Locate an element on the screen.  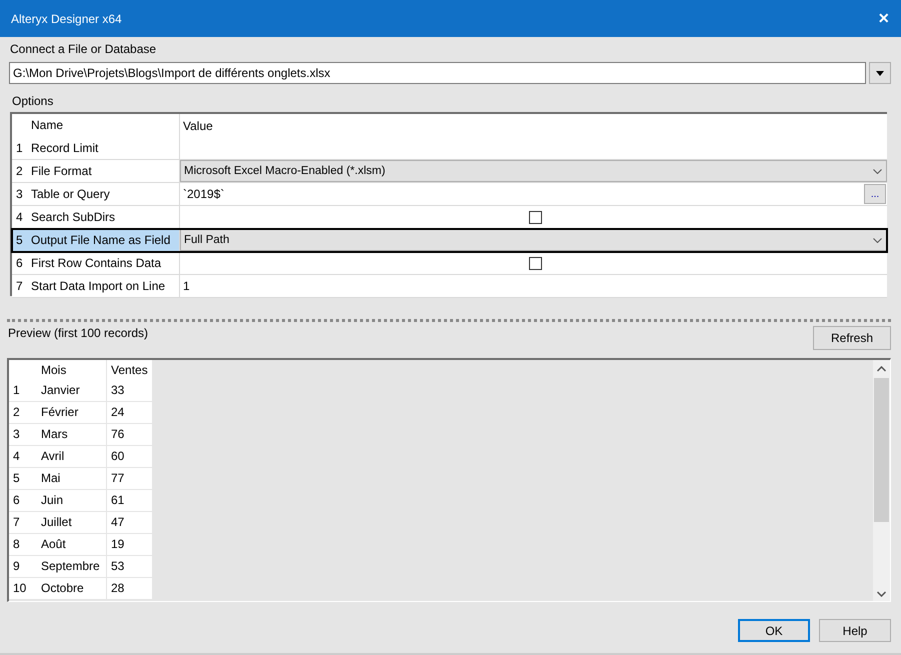
table-cell: Juillet is located at coordinates (72, 522).